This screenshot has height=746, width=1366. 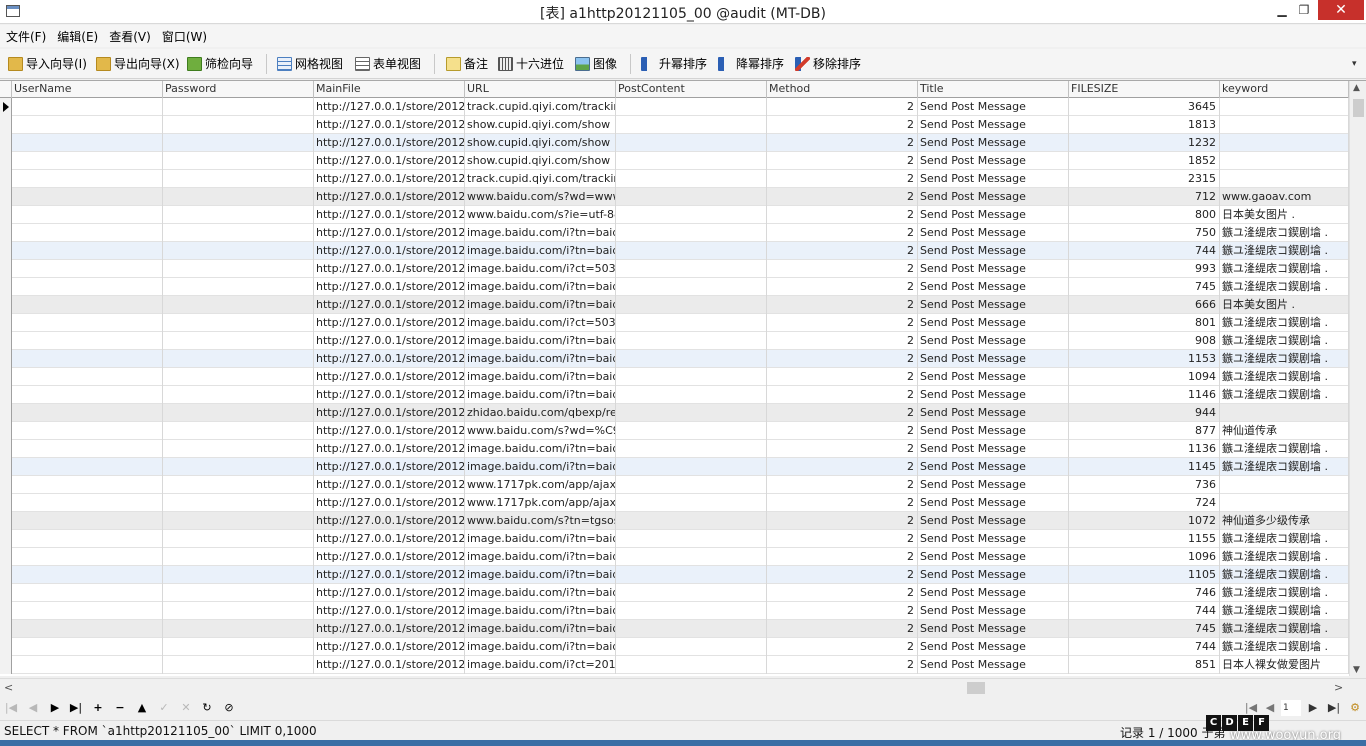 I want to click on cell-filesize: 3645, so click(x=1144, y=107).